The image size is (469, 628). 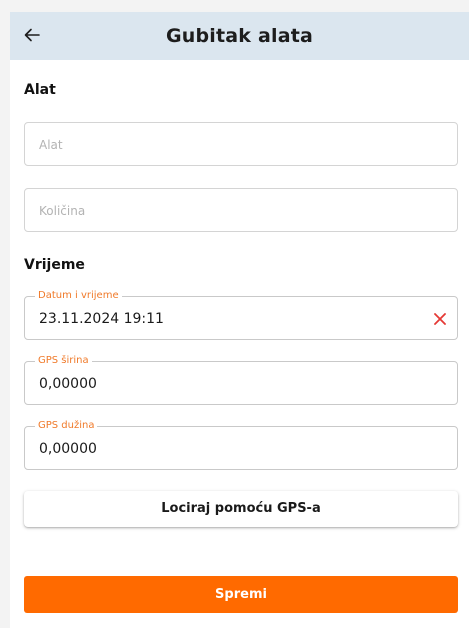 What do you see at coordinates (241, 380) in the screenshot?
I see `gps-latitude-field: GPS širina 0,00000` at bounding box center [241, 380].